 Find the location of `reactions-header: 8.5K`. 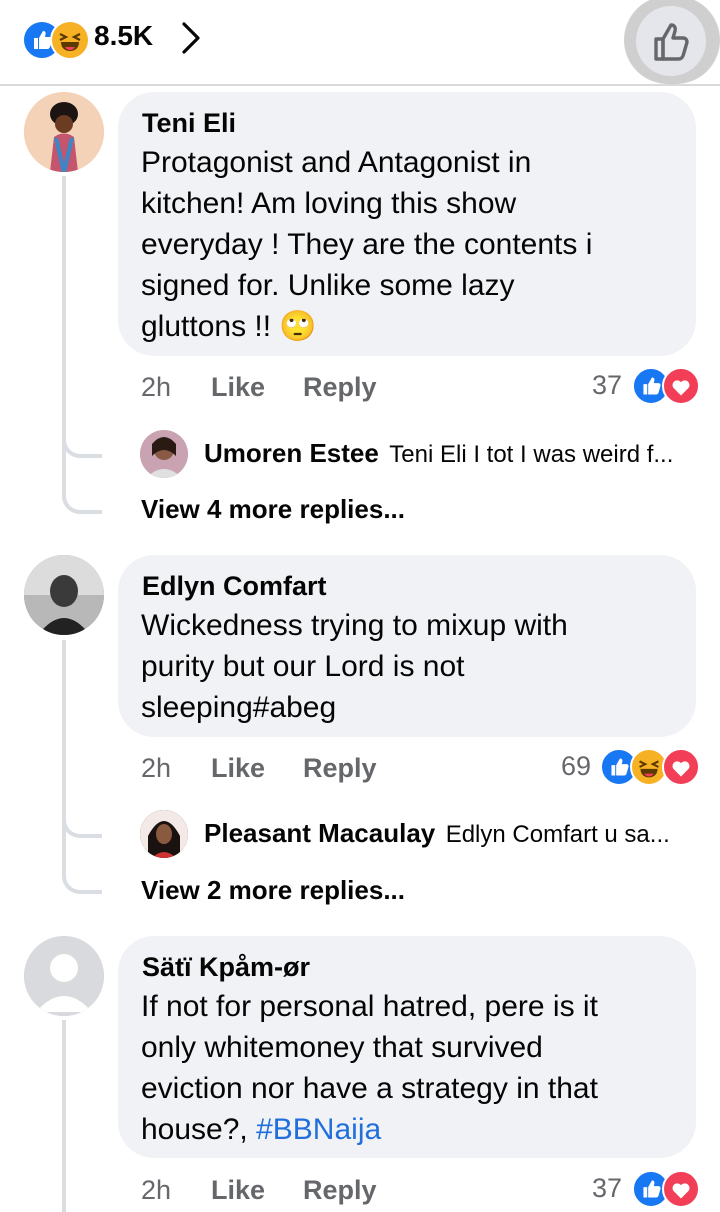

reactions-header: 8.5K is located at coordinates (360, 43).